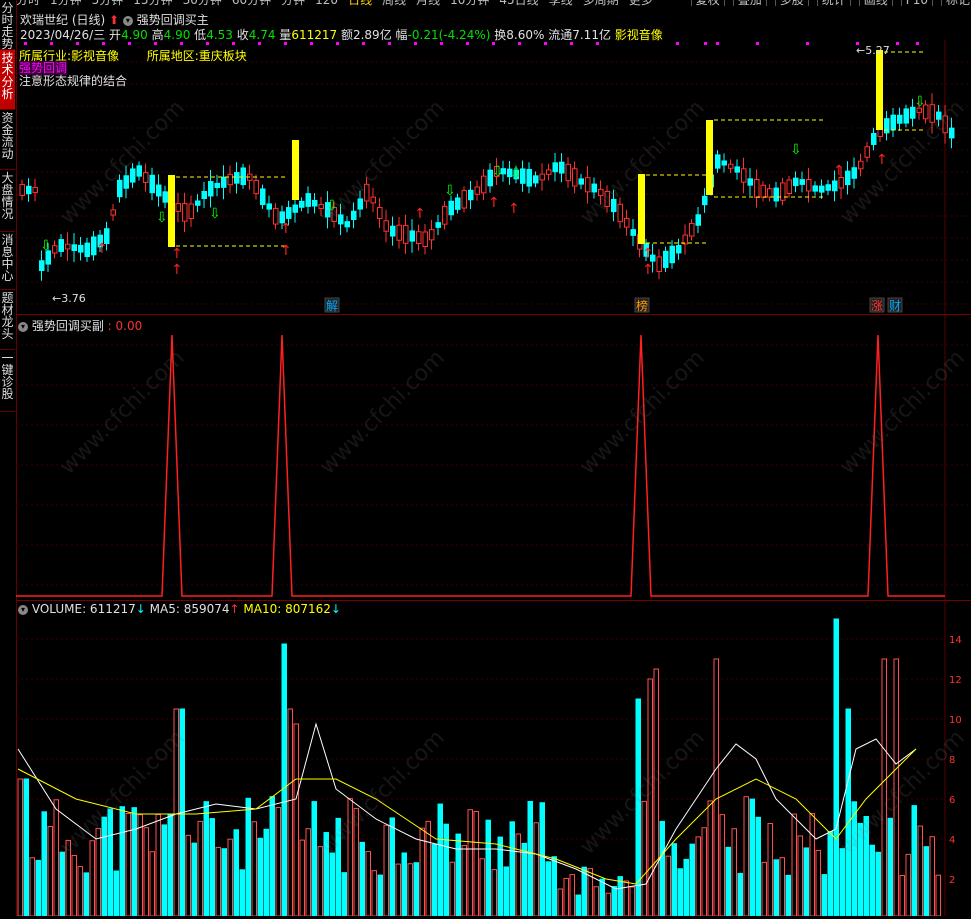 Image resolution: width=971 pixels, height=919 pixels. Describe the element at coordinates (332, 306) in the screenshot. I see `badge-text: 解` at that location.